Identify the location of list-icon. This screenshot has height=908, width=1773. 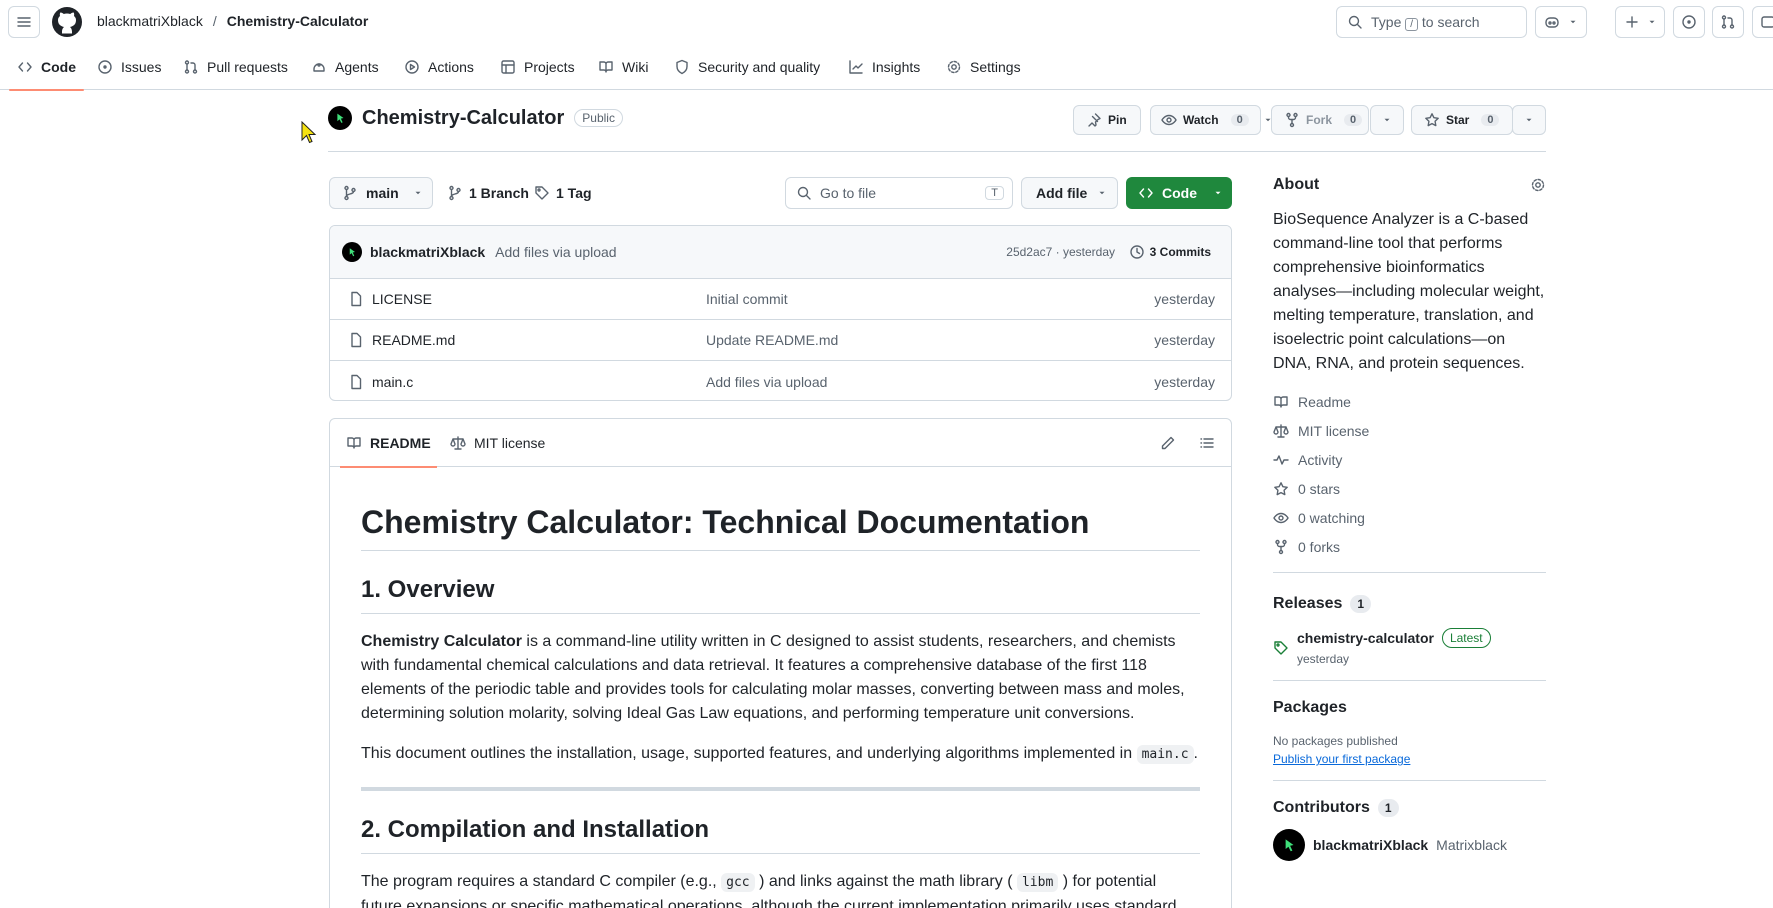
(1207, 443).